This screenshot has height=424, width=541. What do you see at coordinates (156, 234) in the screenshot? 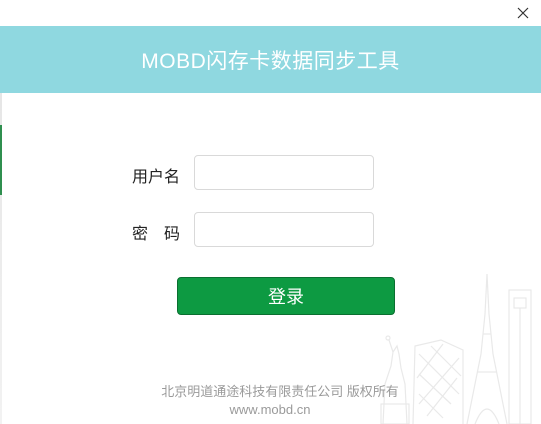
I see `password-label: 密 码` at bounding box center [156, 234].